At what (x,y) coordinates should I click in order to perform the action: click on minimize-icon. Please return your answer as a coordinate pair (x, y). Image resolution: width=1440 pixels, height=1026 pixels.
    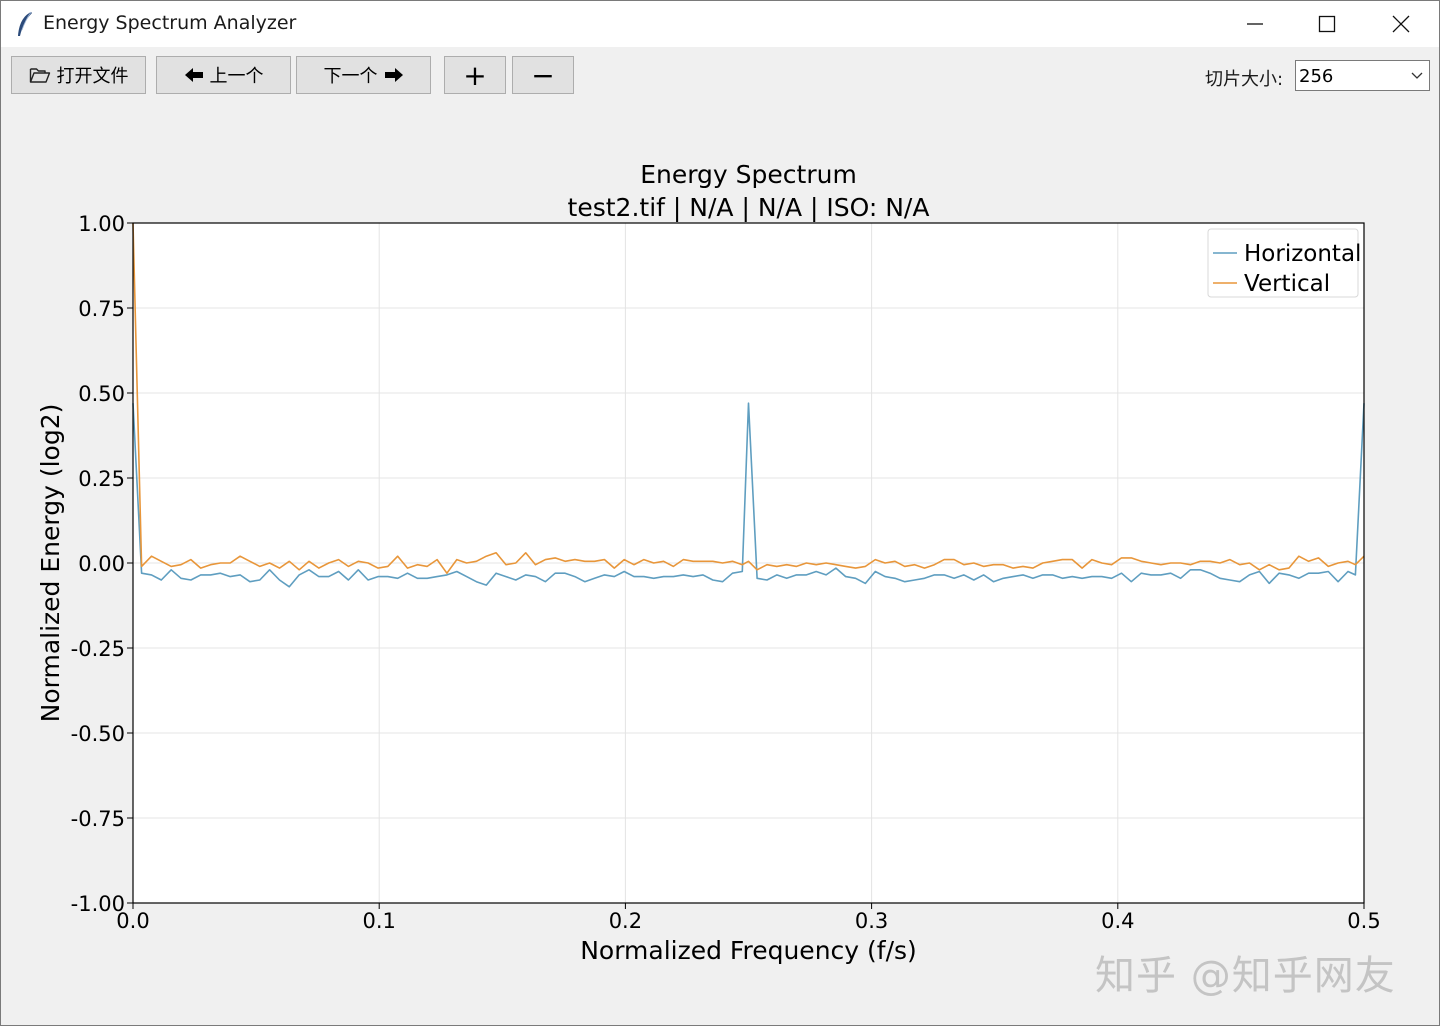
    Looking at the image, I should click on (1255, 24).